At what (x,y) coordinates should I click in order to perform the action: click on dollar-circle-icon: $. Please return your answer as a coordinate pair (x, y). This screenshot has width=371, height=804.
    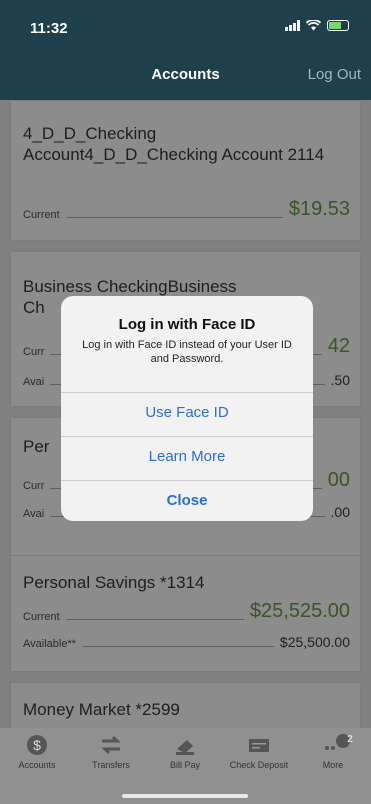
    Looking at the image, I should click on (37, 745).